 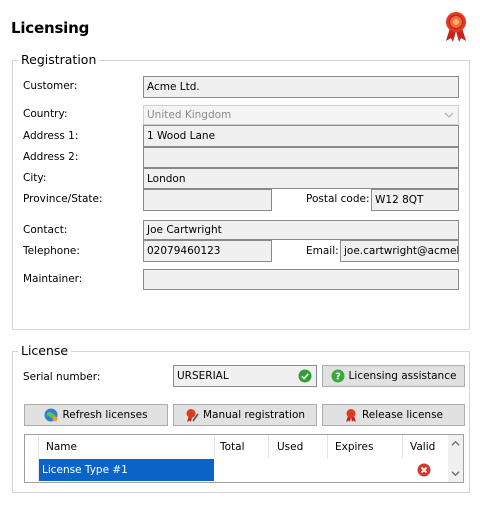 I want to click on table-scrollbar, so click(x=455, y=458).